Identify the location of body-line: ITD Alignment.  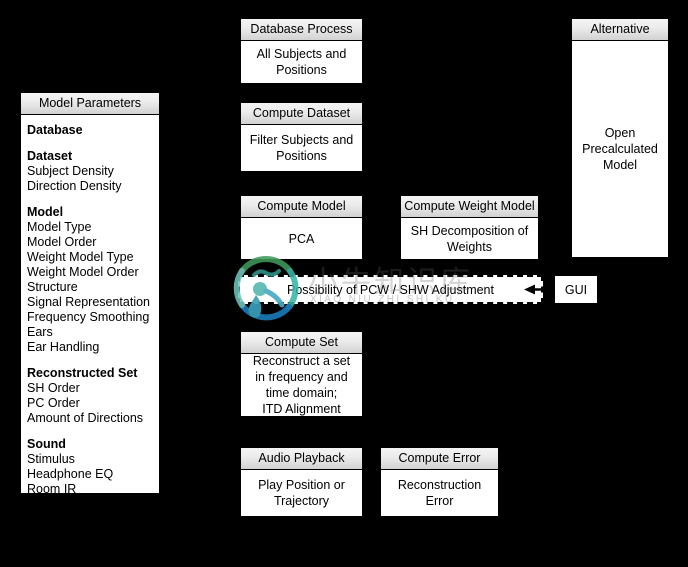
(301, 409).